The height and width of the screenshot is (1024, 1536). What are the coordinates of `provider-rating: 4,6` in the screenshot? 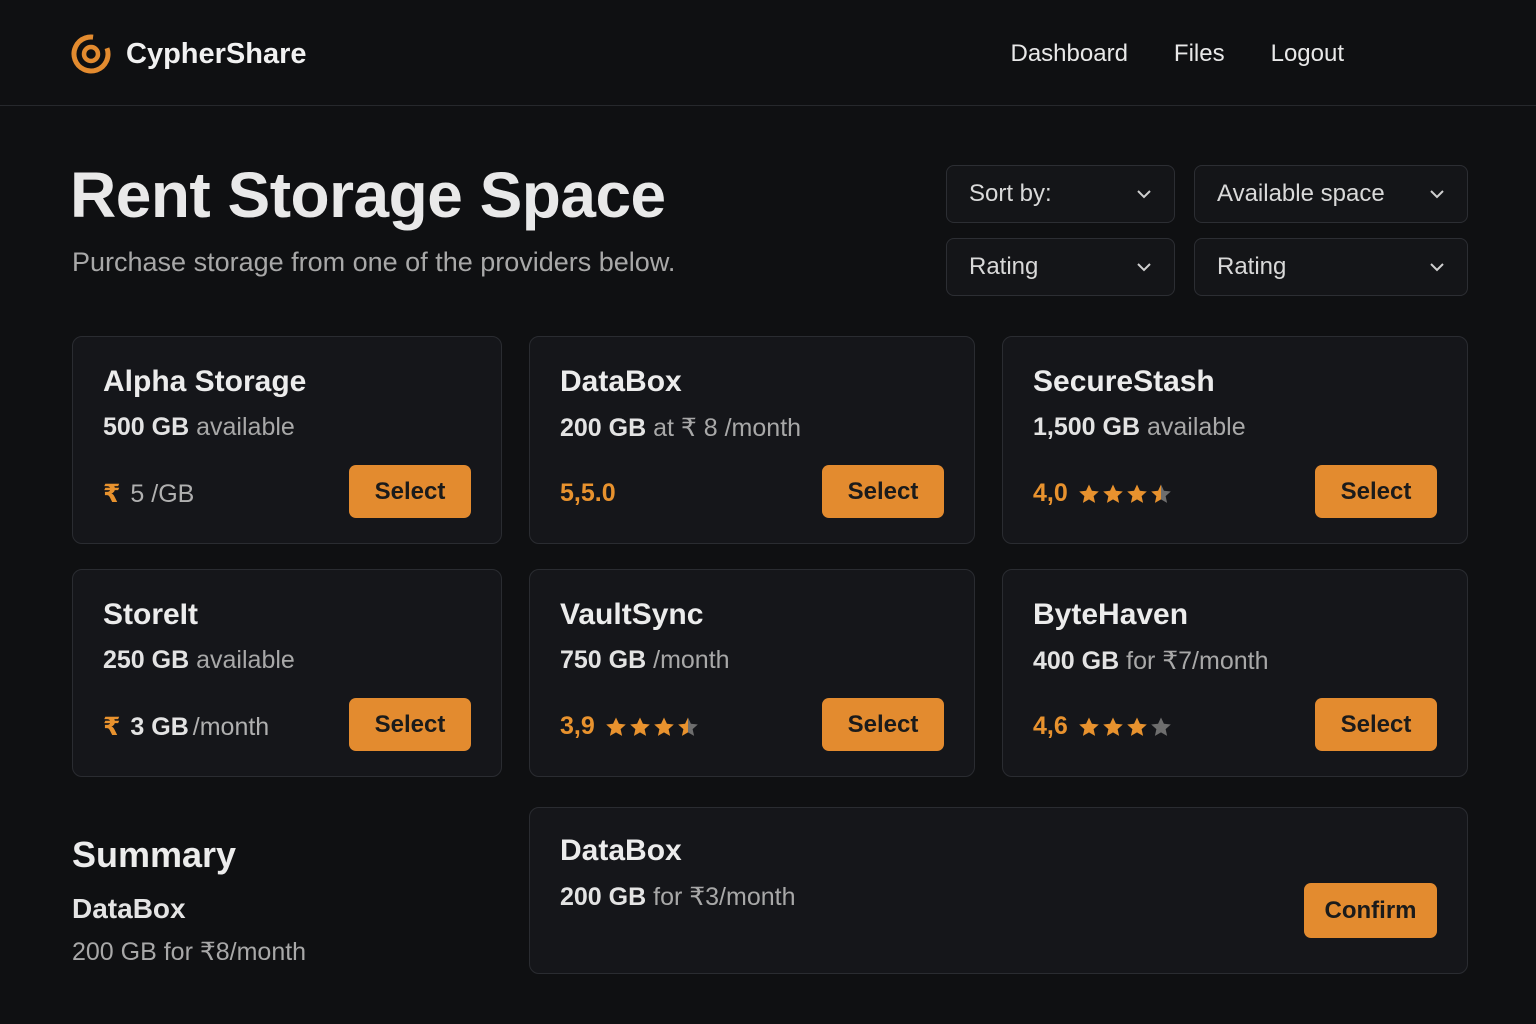 It's located at (1102, 726).